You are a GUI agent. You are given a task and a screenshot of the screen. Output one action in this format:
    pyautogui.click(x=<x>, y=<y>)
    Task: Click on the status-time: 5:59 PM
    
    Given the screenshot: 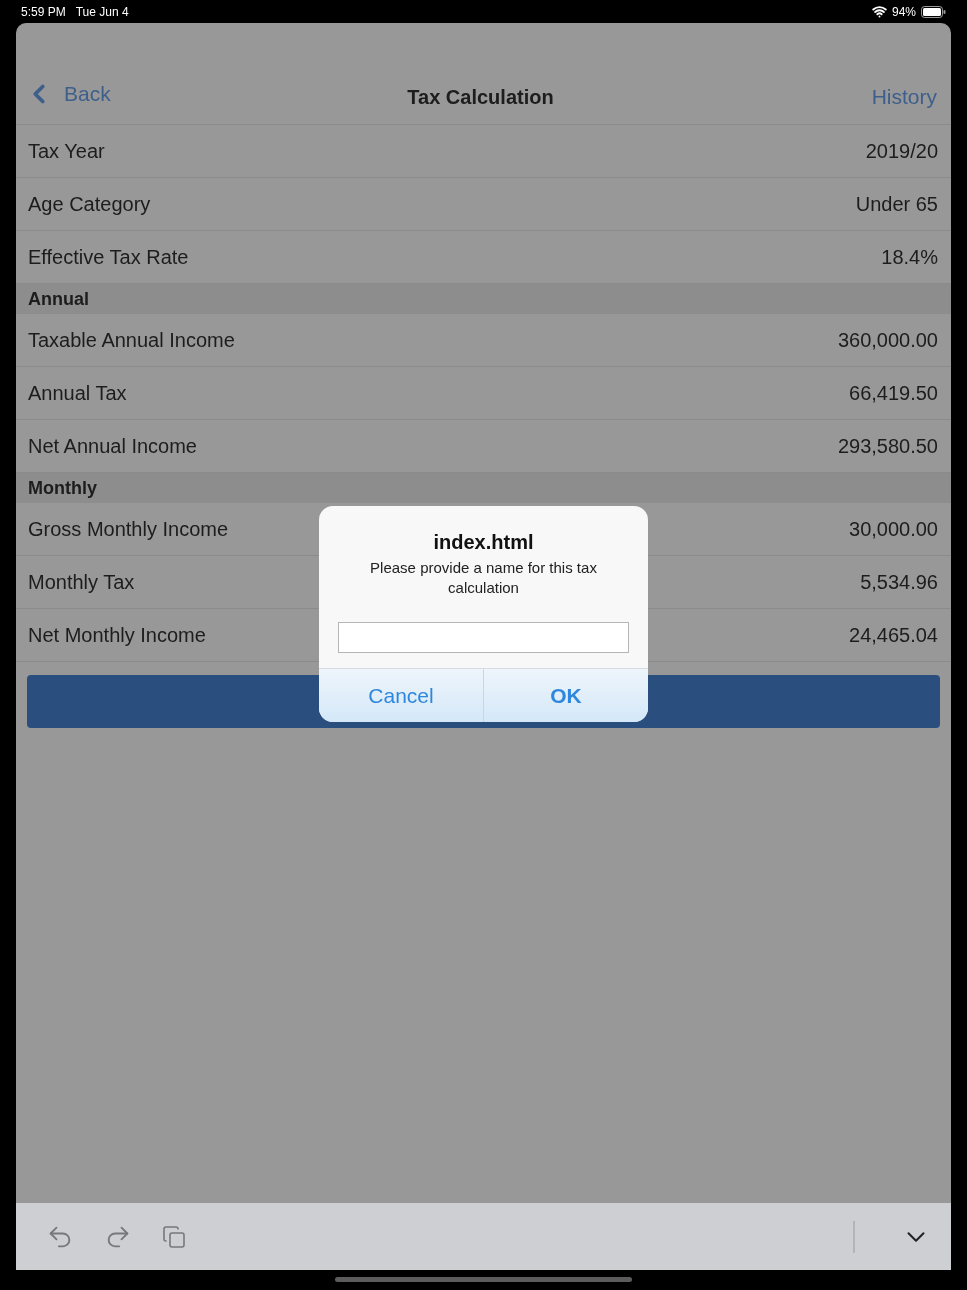 What is the action you would take?
    pyautogui.click(x=43, y=11)
    